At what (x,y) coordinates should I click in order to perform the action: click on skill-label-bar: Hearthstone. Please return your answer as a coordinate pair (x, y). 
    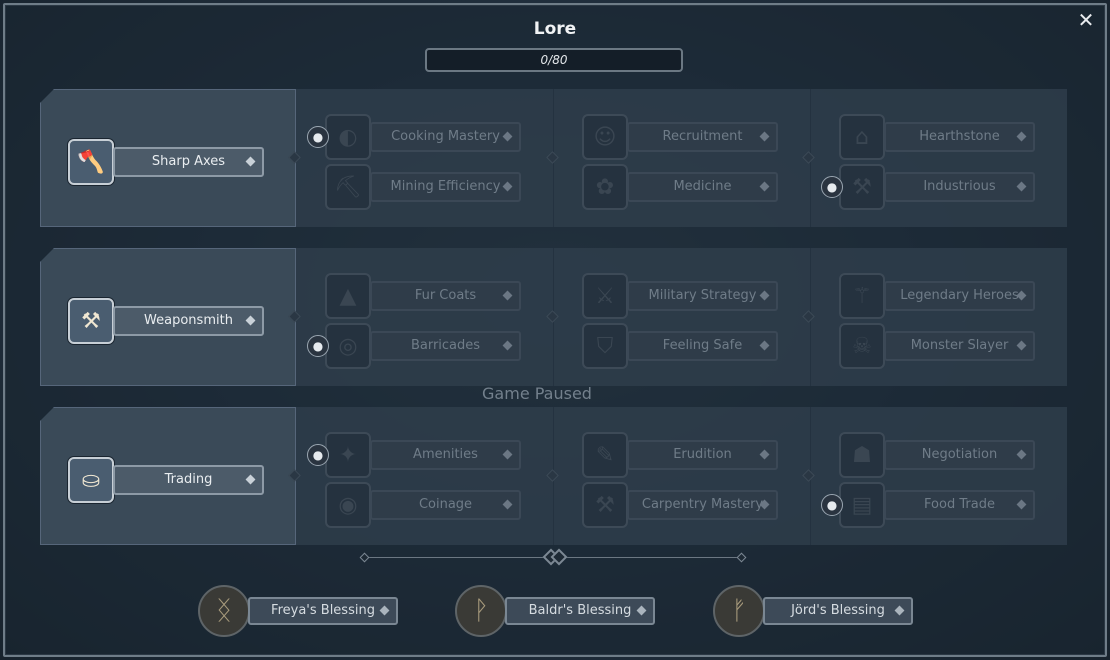
    Looking at the image, I should click on (959, 137).